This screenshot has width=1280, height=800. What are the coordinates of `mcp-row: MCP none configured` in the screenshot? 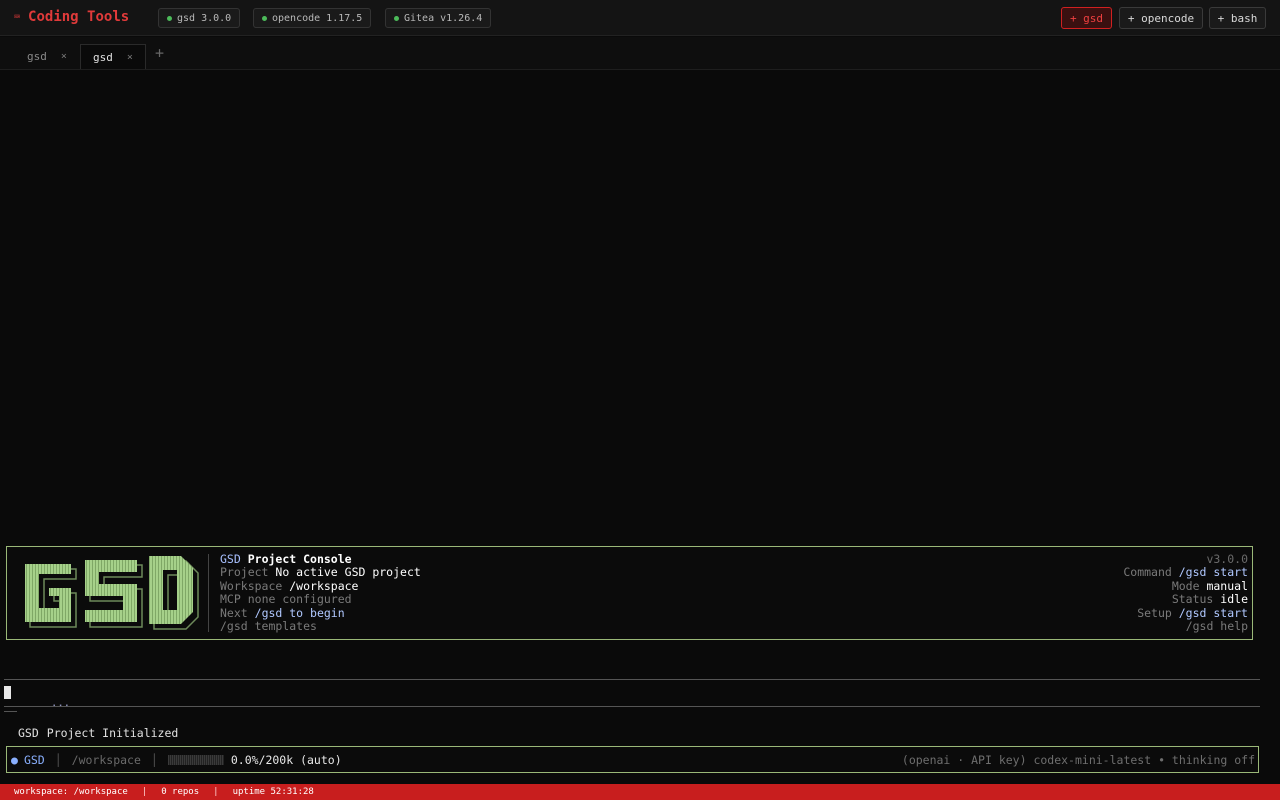 It's located at (320, 599).